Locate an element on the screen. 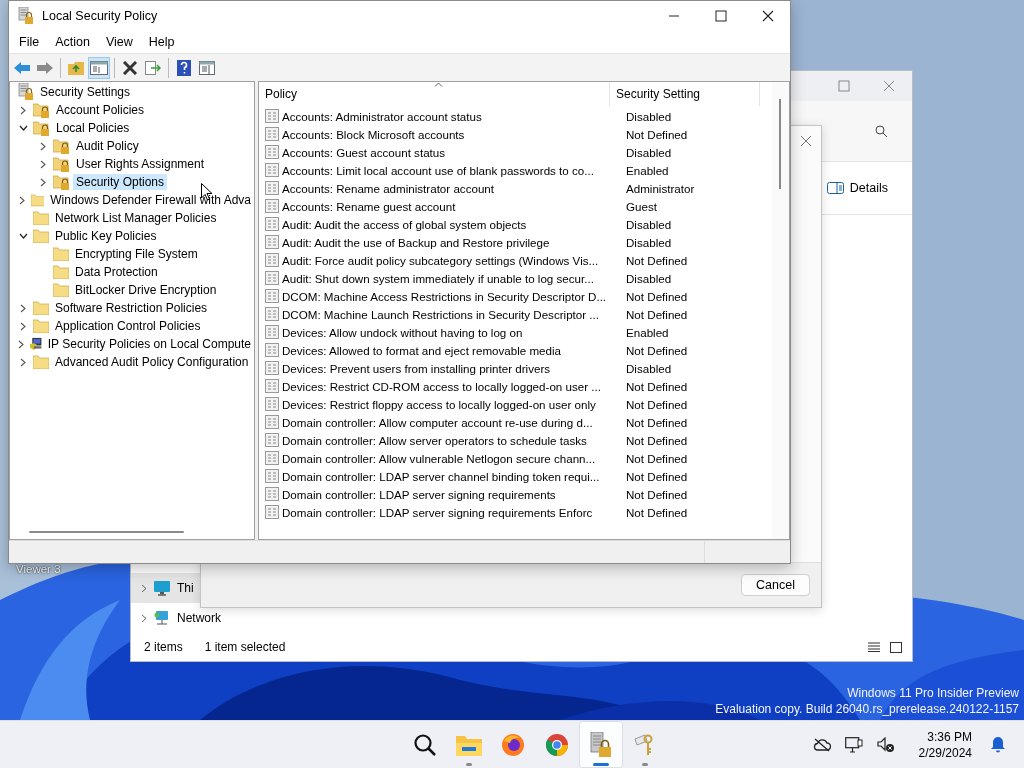  policy-cell: Accounts: Rename administrator account is located at coordinates (449, 188).